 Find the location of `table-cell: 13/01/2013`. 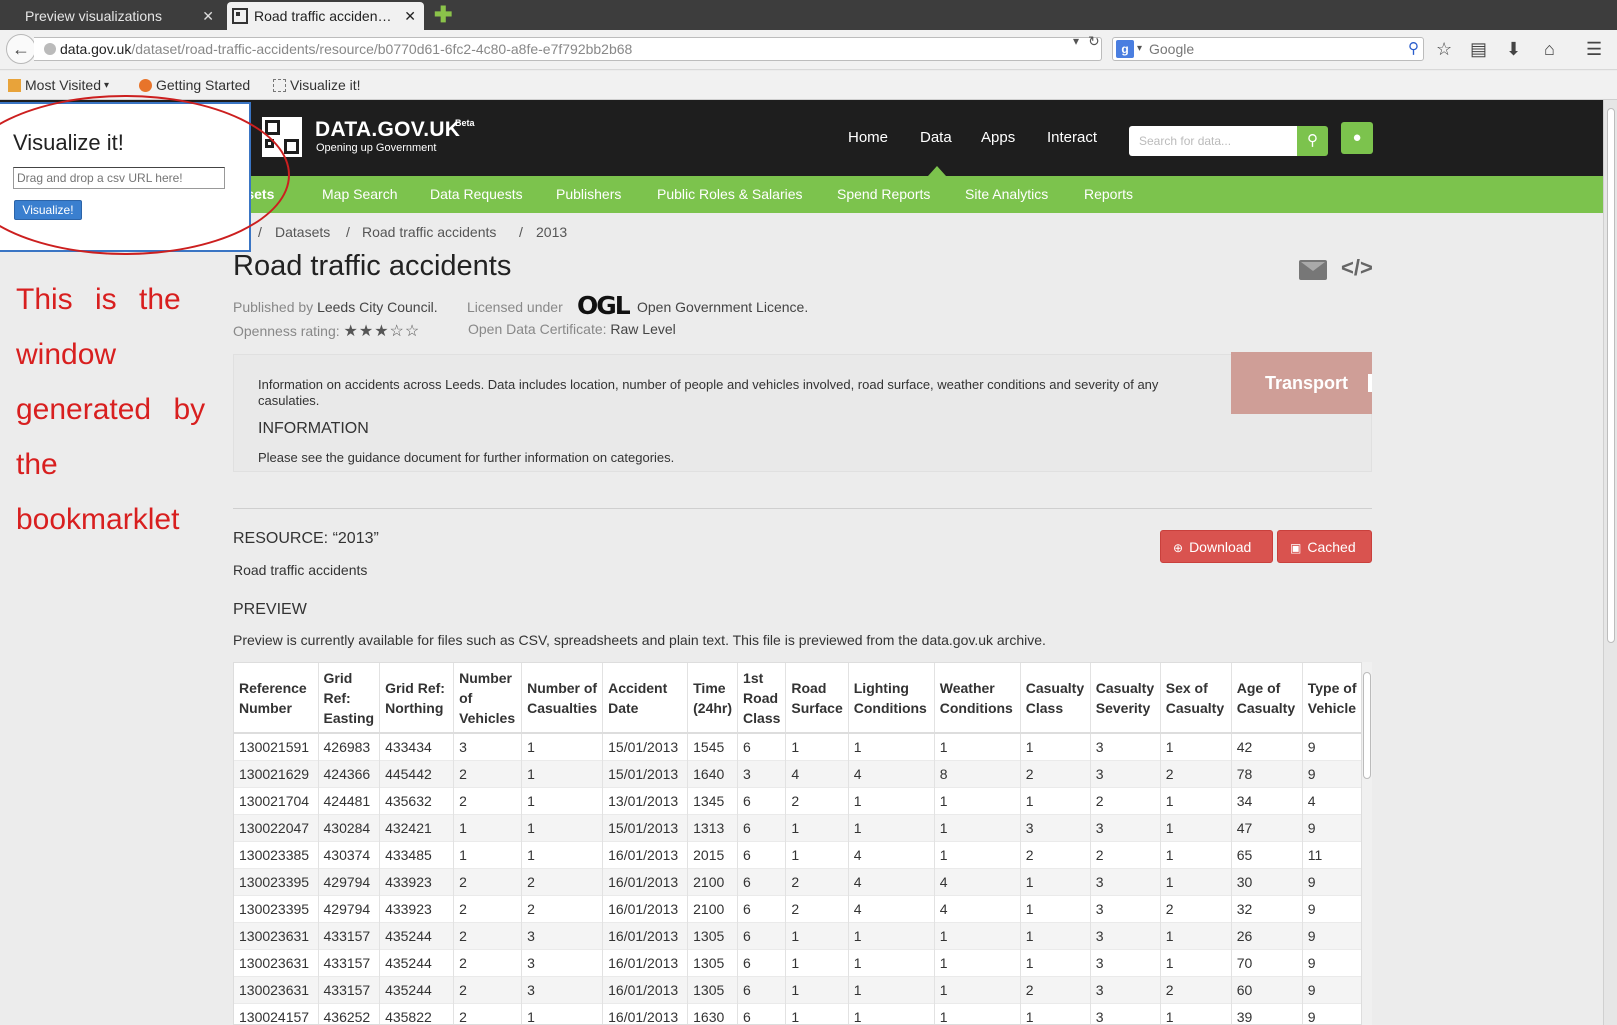

table-cell: 13/01/2013 is located at coordinates (645, 800).